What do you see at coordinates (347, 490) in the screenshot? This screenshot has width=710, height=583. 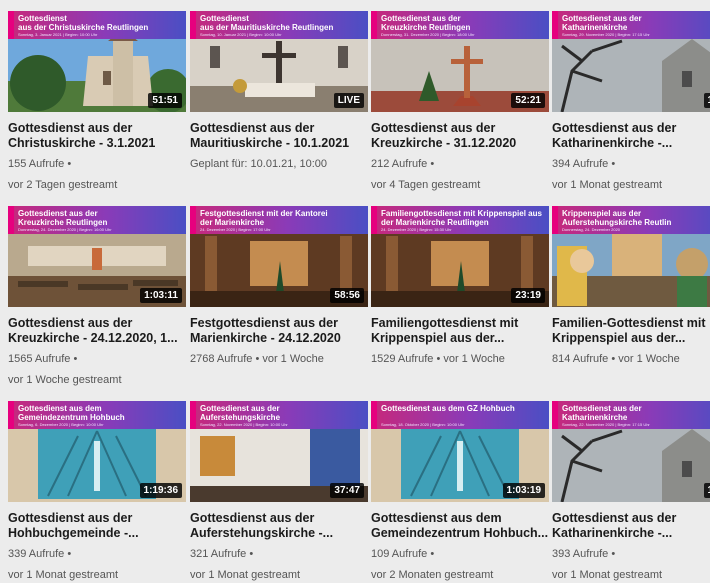 I see `duration-badge: 37:47` at bounding box center [347, 490].